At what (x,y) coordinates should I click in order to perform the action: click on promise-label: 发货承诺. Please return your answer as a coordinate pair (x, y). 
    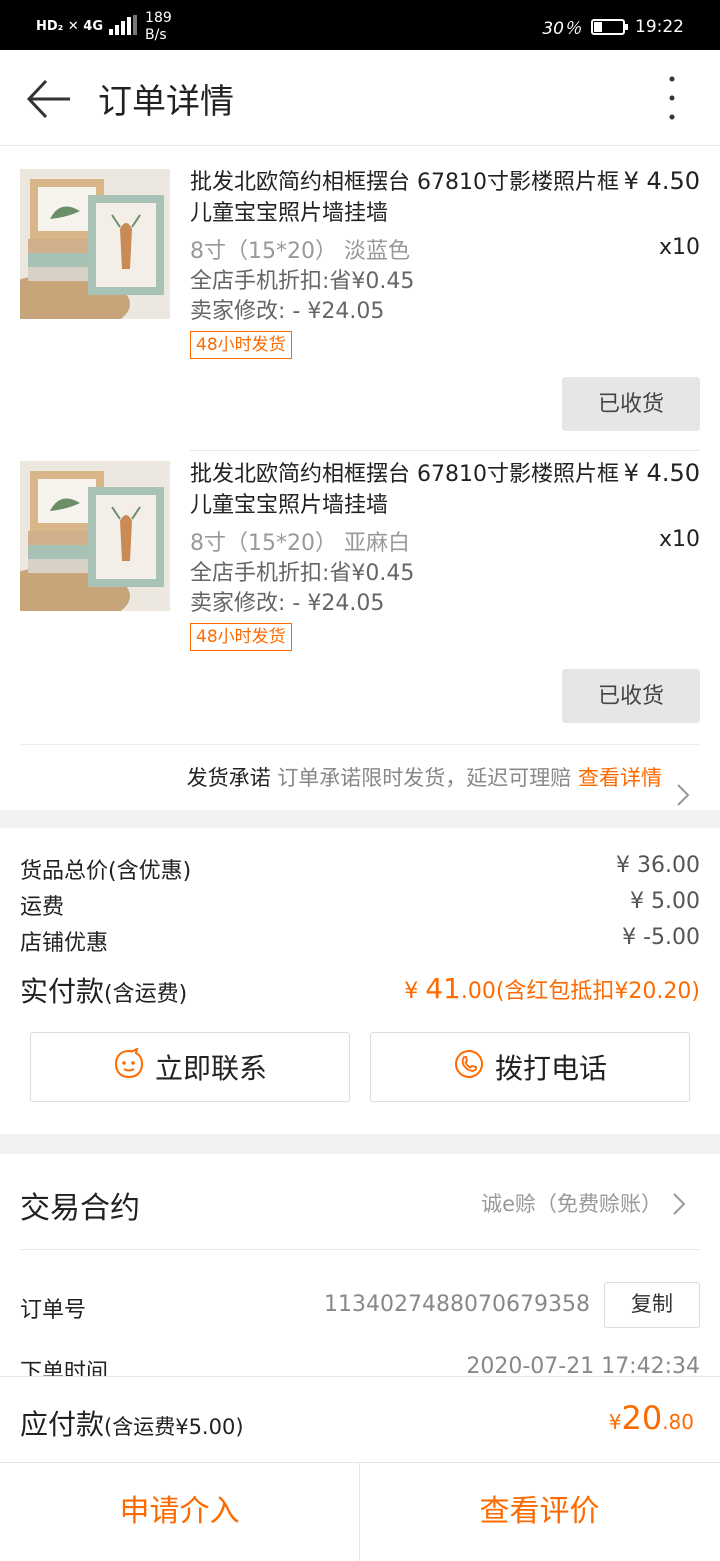
    Looking at the image, I should click on (228, 778).